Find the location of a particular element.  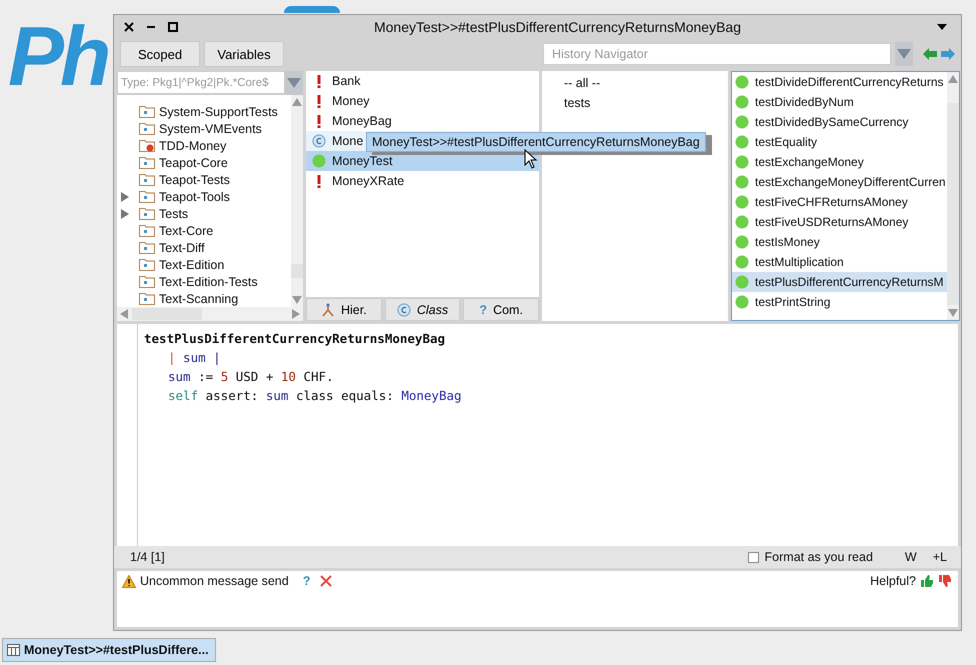

thumbs-up-icon is located at coordinates (927, 581).